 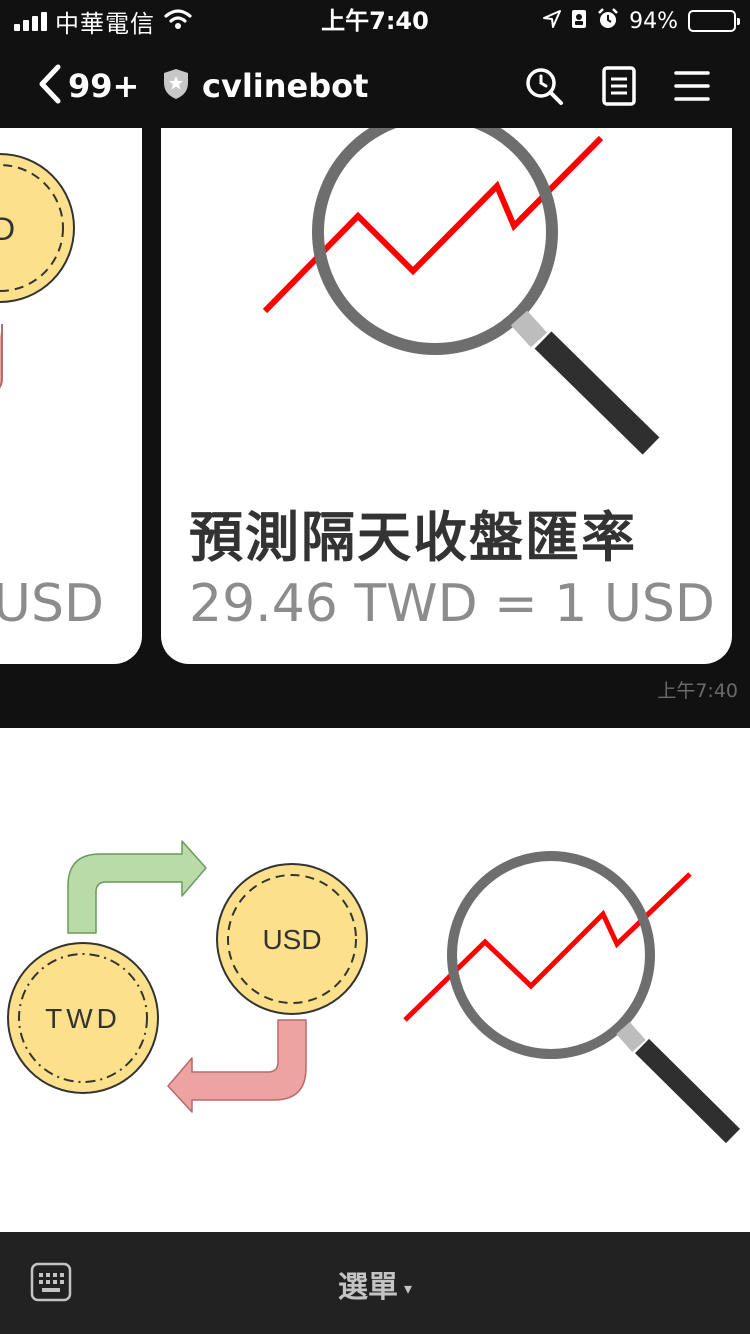 I want to click on unread-count: 99+, so click(x=104, y=86).